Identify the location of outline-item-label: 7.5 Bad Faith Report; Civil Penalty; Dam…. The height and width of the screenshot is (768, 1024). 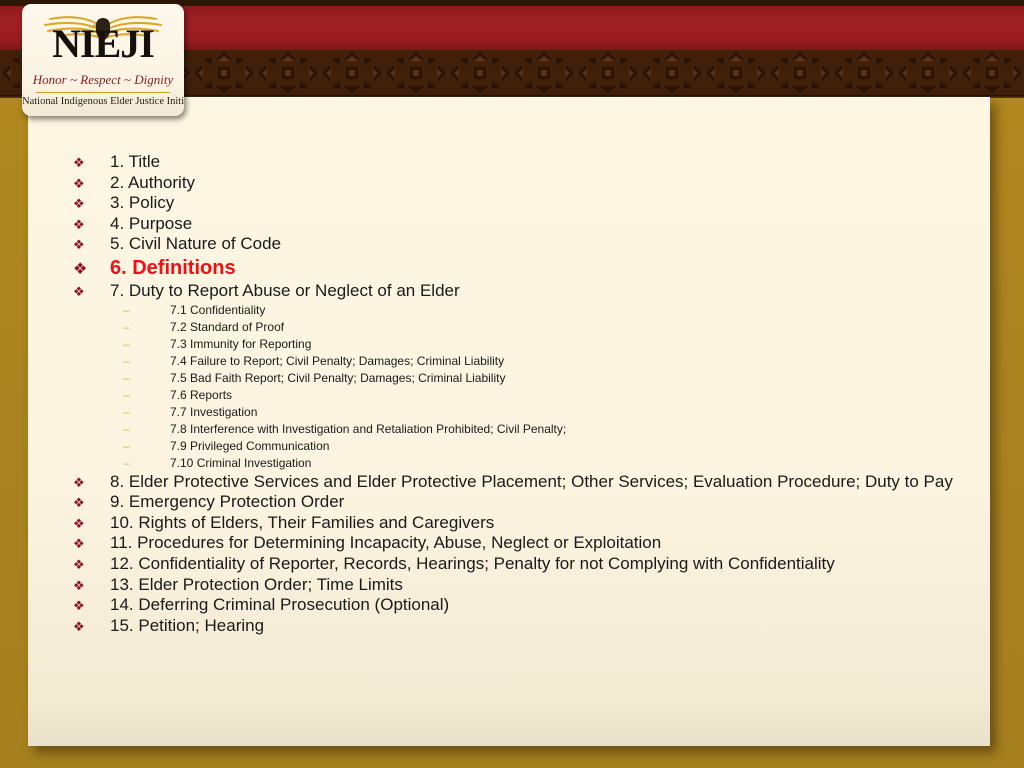
(338, 377).